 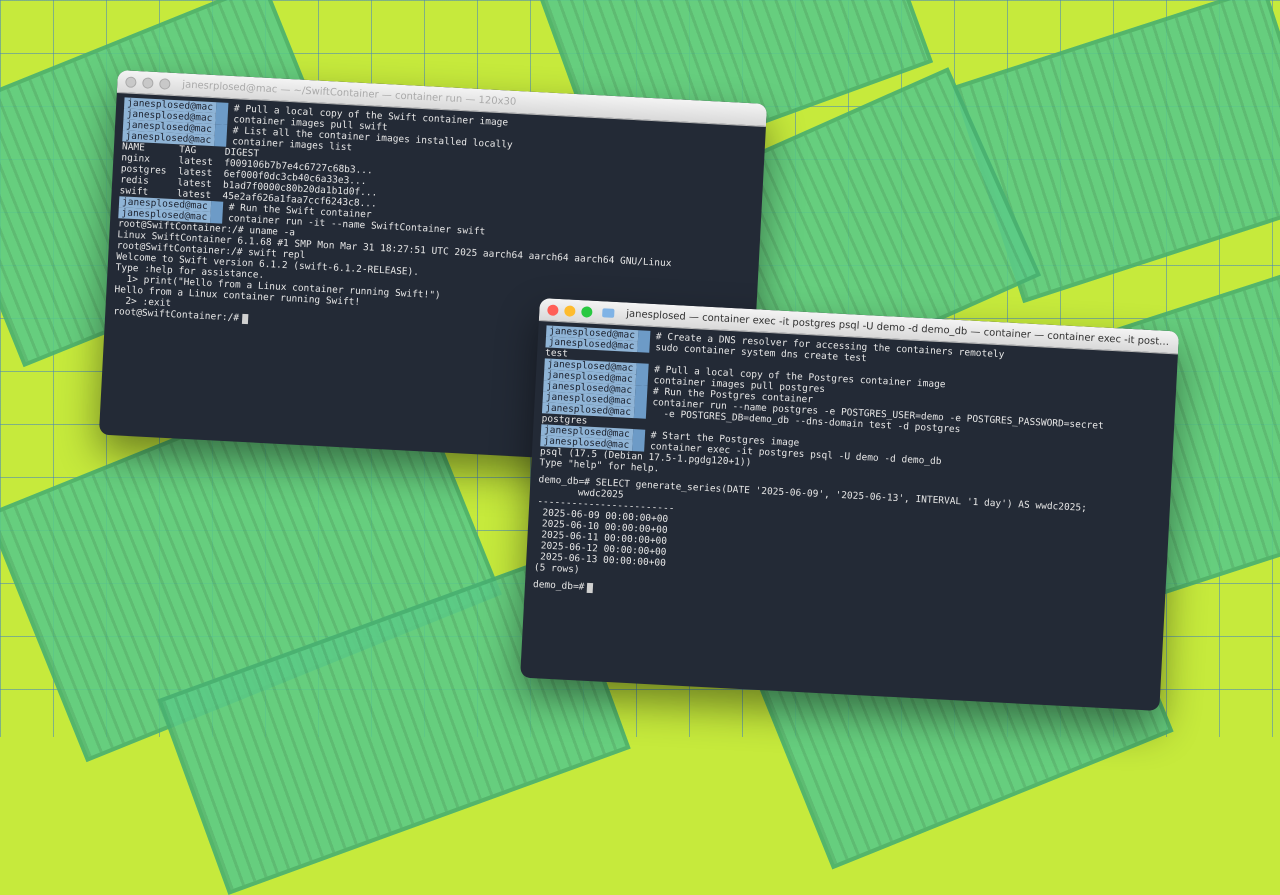 I want to click on prompt-text: demo_db=#, so click(x=558, y=586).